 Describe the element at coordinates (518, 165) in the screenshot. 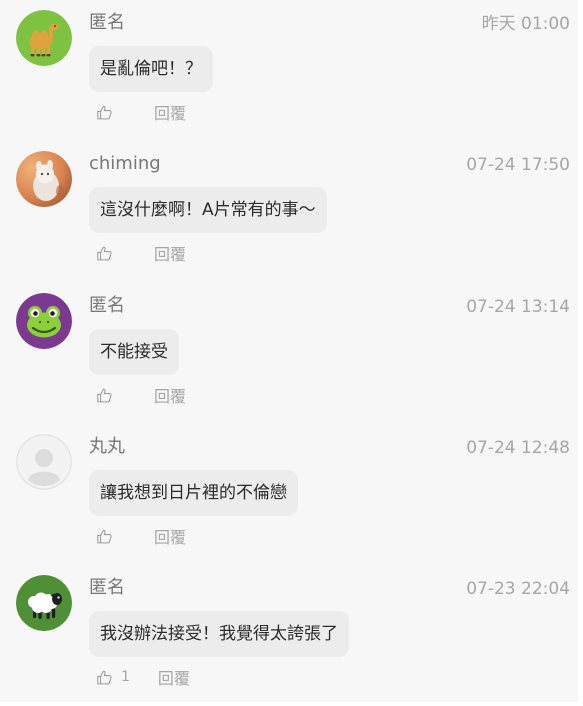

I see `comment-time: 07-24 17:50` at that location.